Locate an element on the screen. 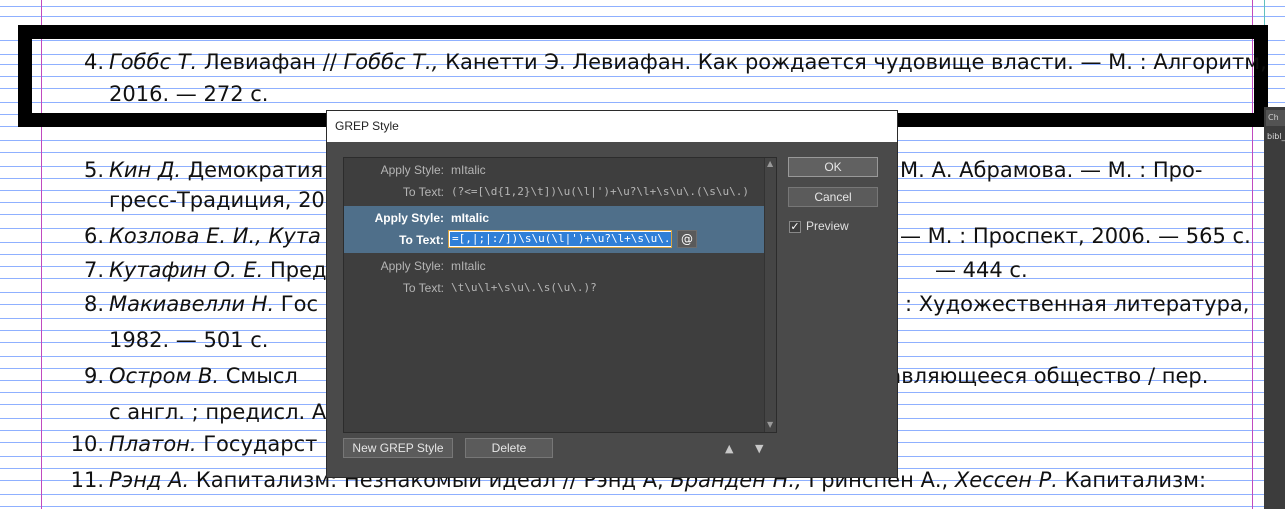 Image resolution: width=1285 pixels, height=509 pixels. bibliography-line: 9. Остром В. Смысл is located at coordinates (181, 376).